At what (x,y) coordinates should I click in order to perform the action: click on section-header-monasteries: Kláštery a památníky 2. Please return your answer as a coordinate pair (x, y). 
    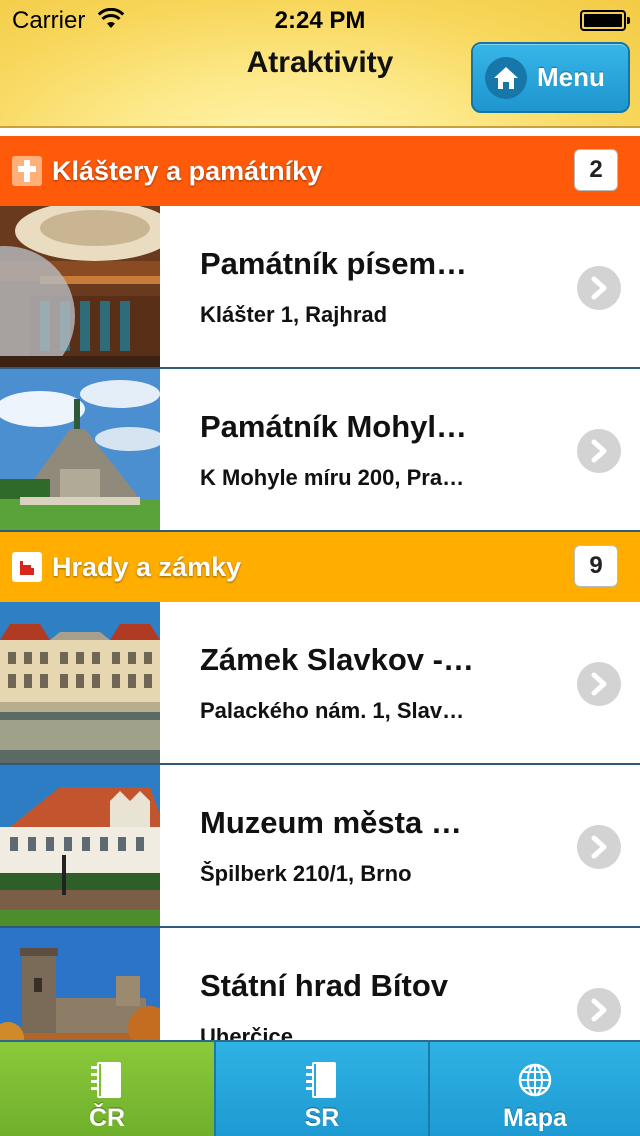
    Looking at the image, I should click on (320, 171).